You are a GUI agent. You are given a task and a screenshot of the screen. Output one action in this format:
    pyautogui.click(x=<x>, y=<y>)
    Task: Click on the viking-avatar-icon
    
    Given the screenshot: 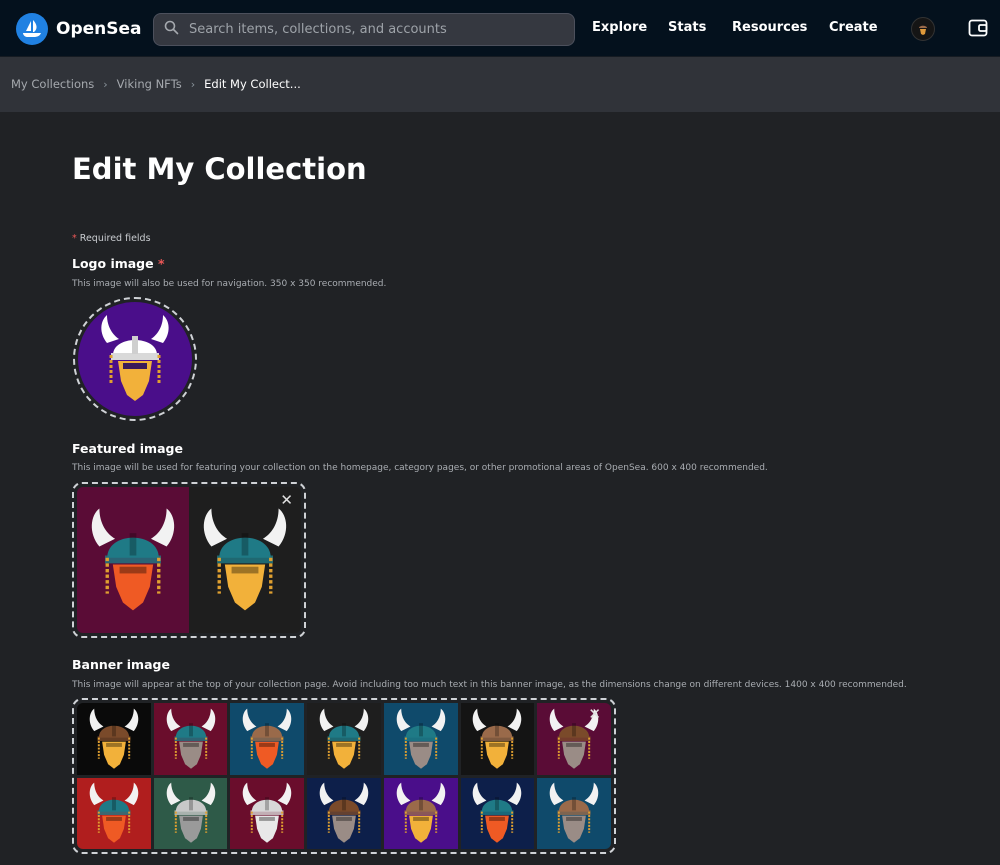 What is the action you would take?
    pyautogui.click(x=923, y=29)
    